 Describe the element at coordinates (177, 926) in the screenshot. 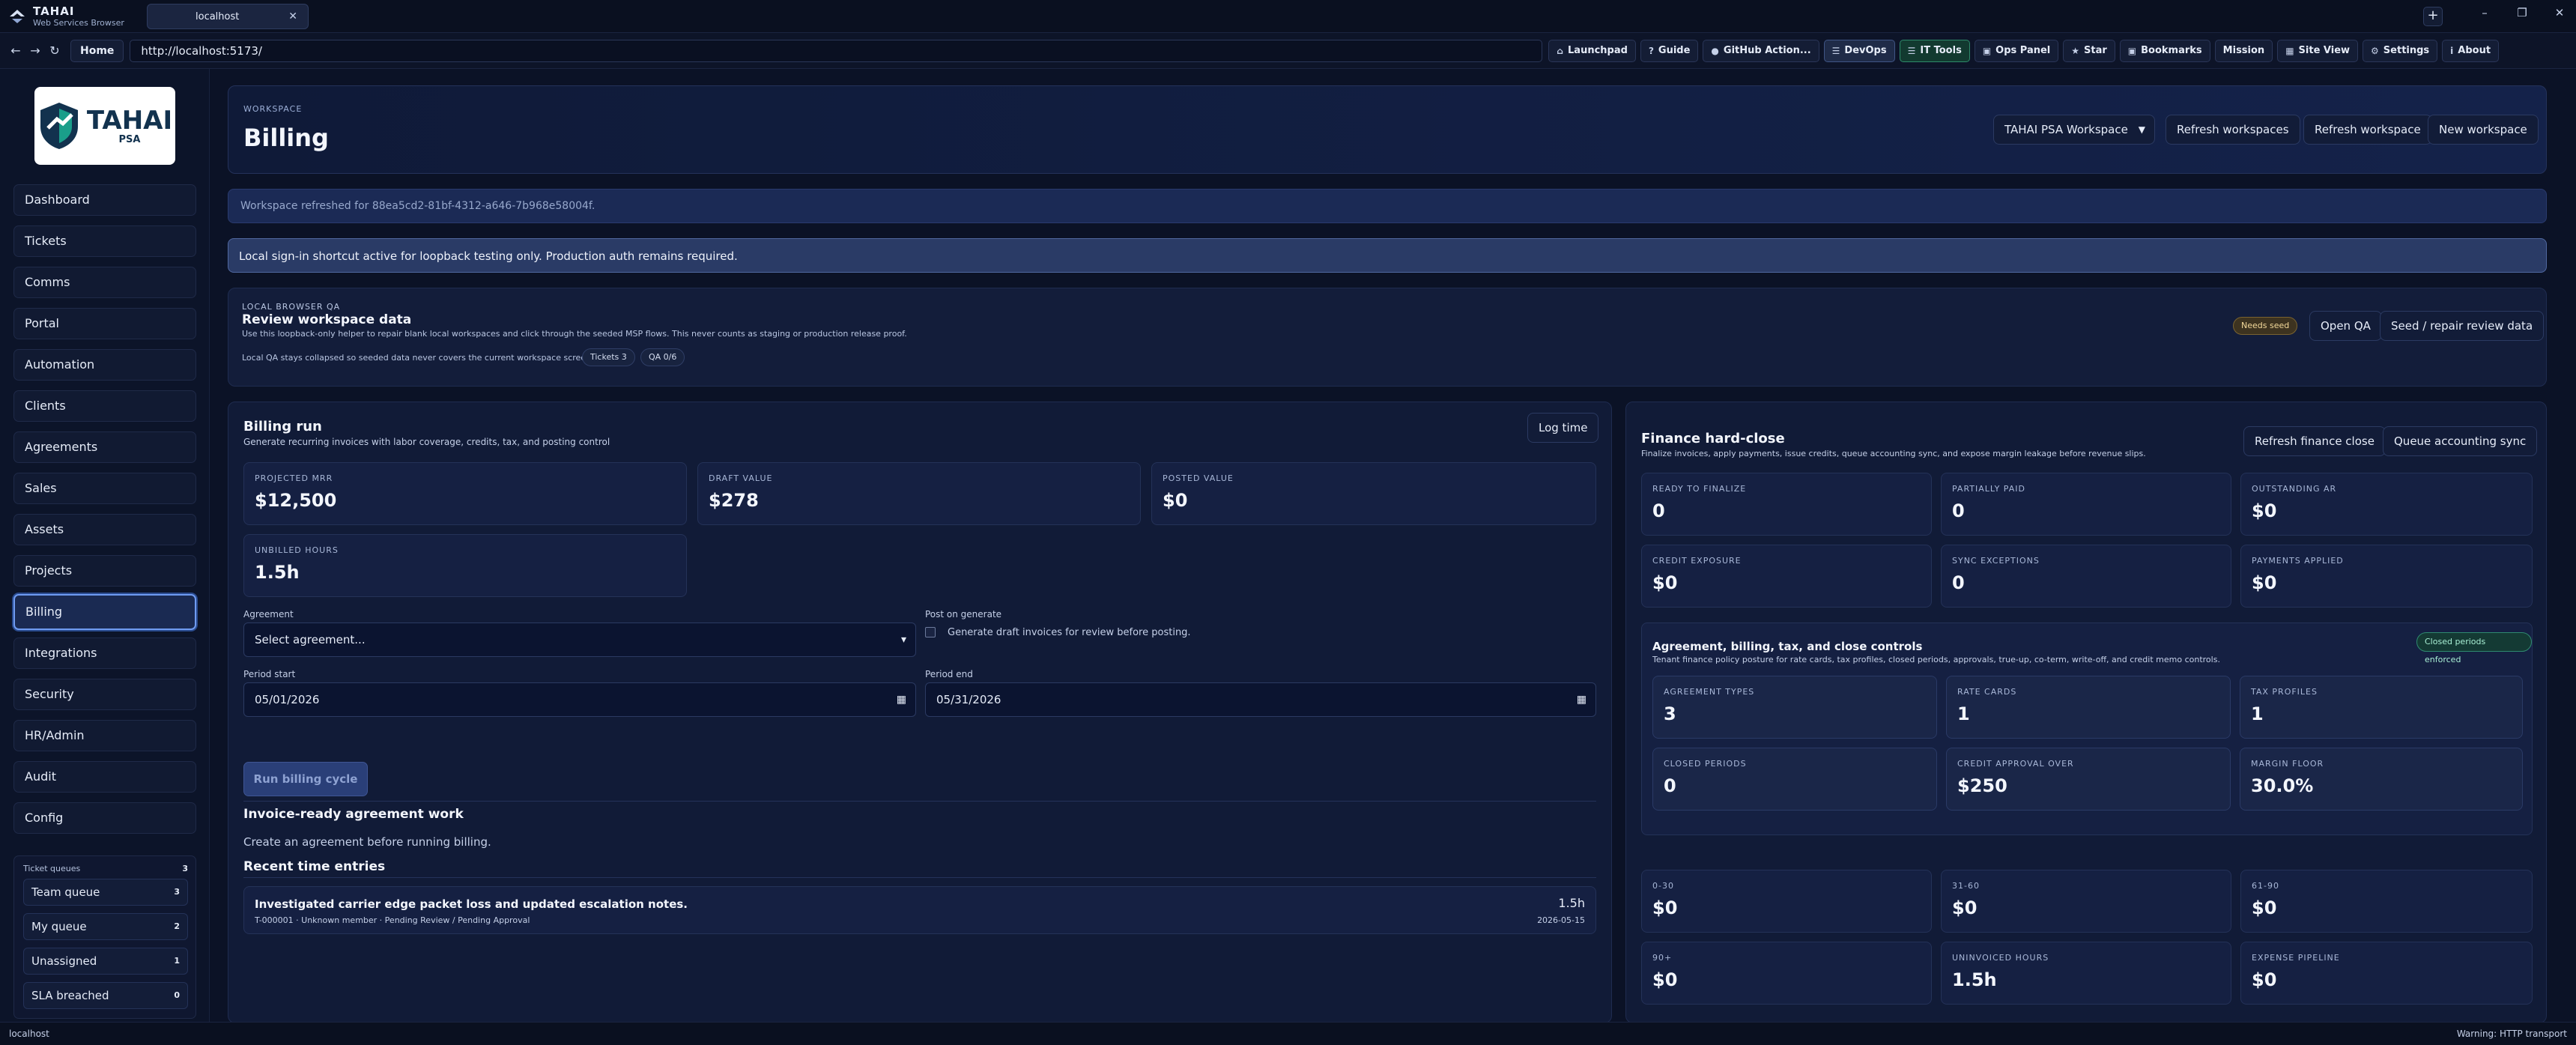

I see `queue-count: 2` at that location.